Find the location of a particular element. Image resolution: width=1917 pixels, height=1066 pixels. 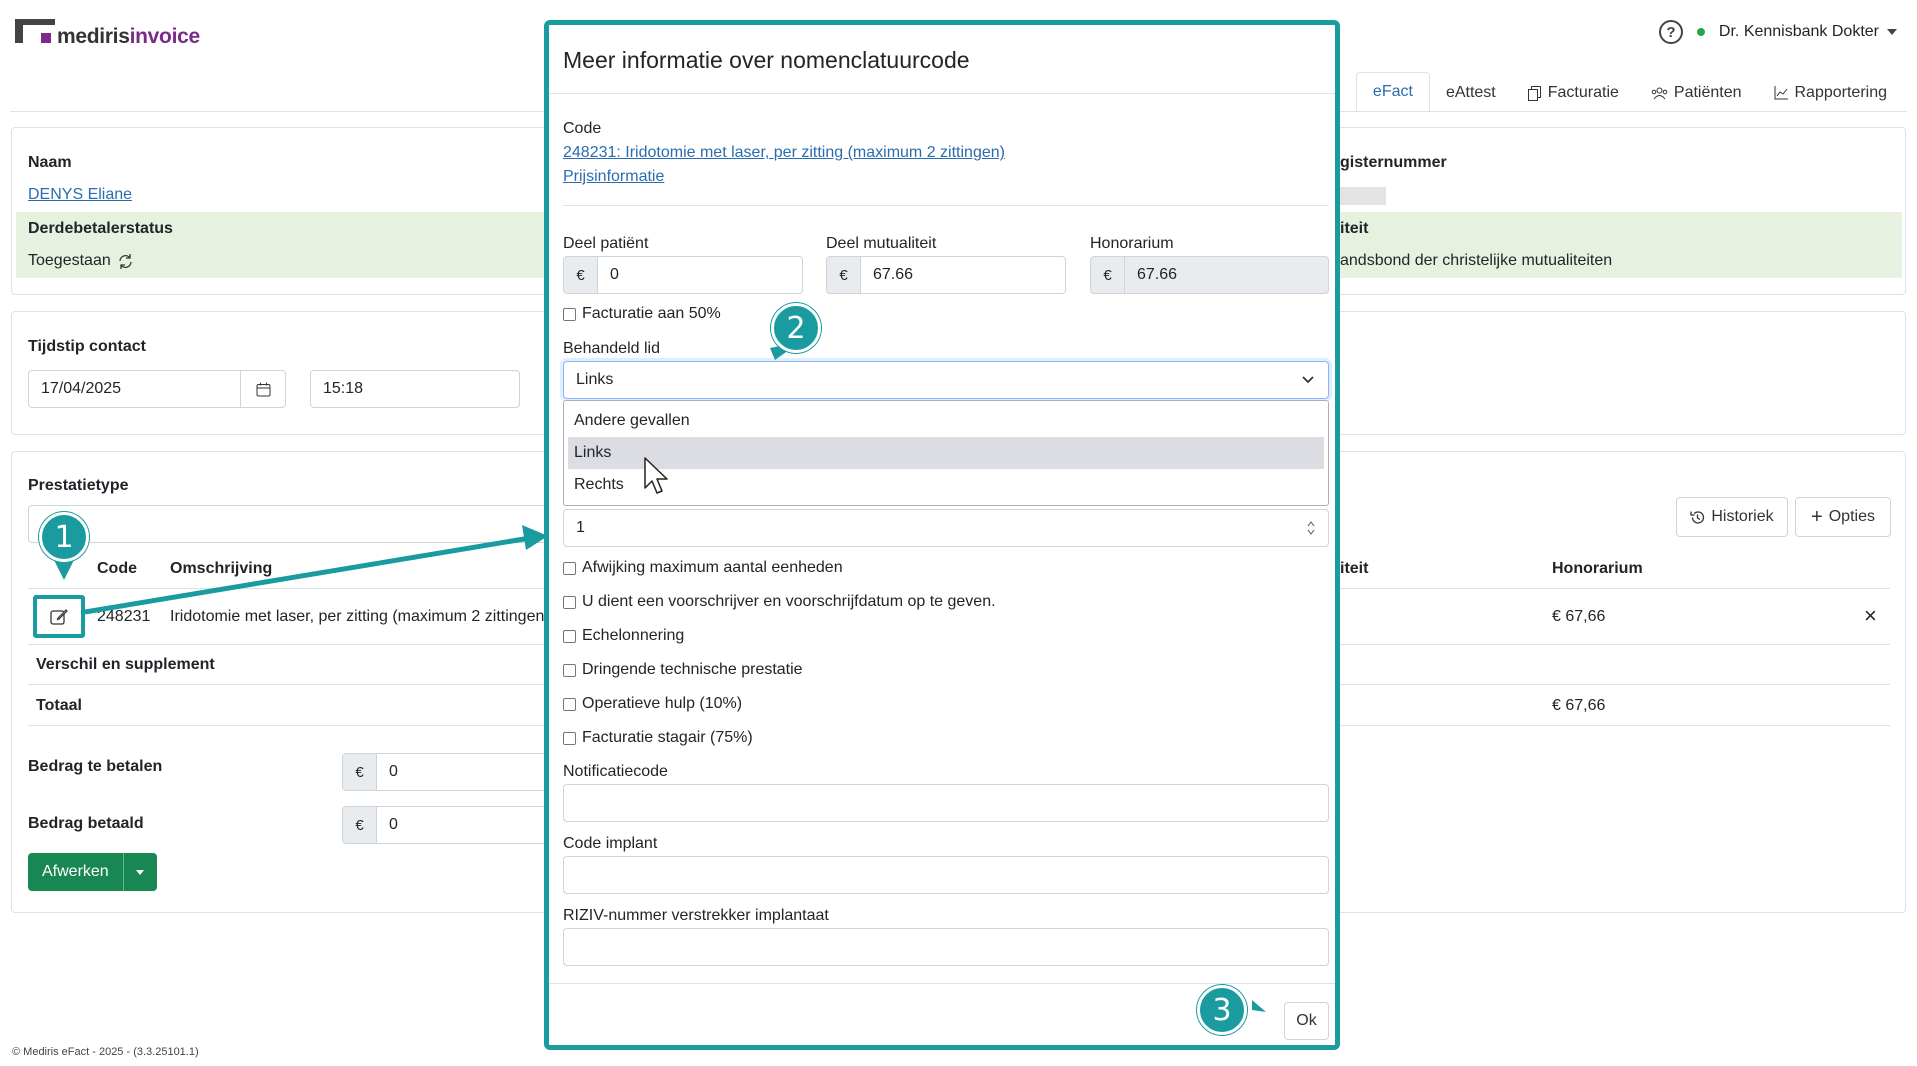

callout-badge-1: 1 is located at coordinates (64, 537).